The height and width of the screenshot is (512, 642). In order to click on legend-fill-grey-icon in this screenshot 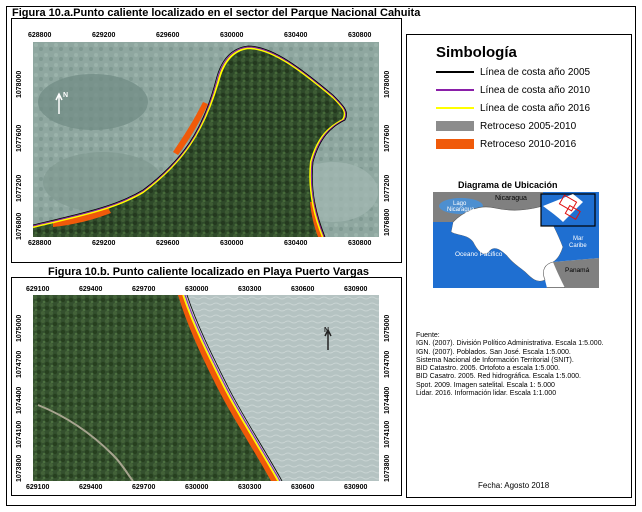, I will do `click(455, 126)`.